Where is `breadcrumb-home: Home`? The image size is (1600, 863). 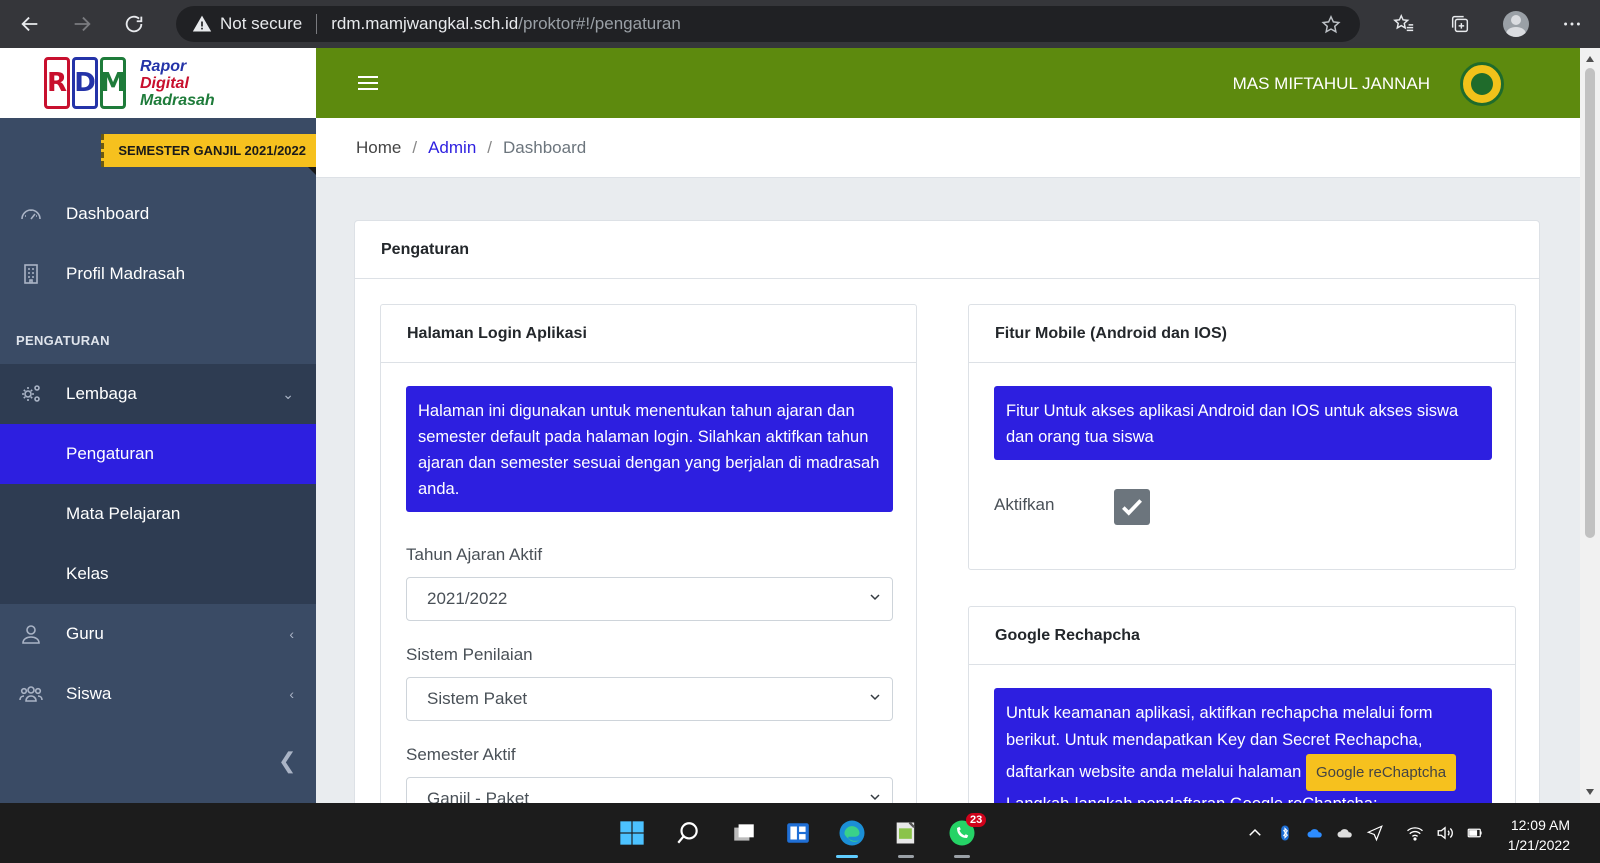
breadcrumb-home: Home is located at coordinates (378, 148).